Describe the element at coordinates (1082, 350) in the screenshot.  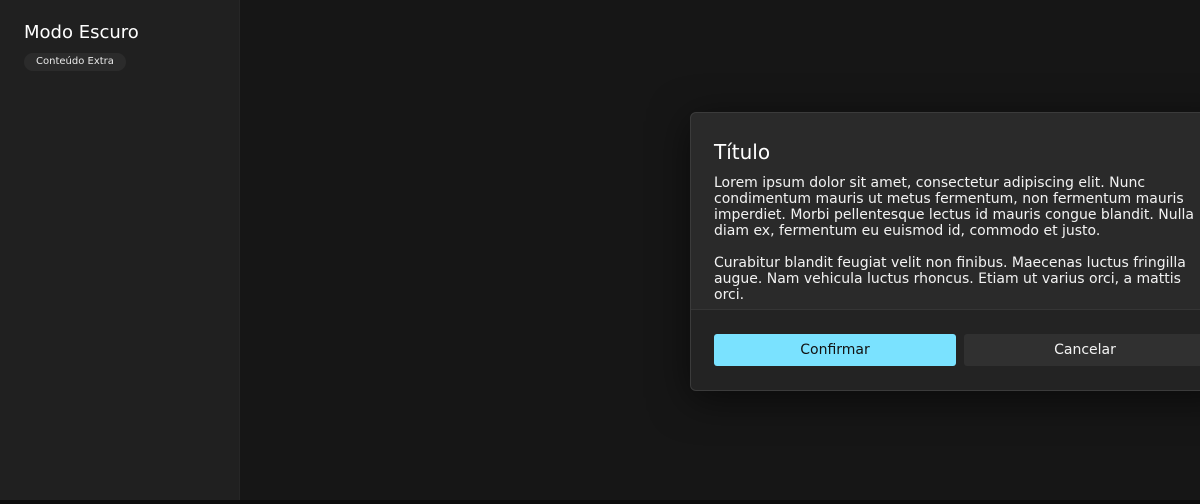
I see `cancel-button: Cancelar` at that location.